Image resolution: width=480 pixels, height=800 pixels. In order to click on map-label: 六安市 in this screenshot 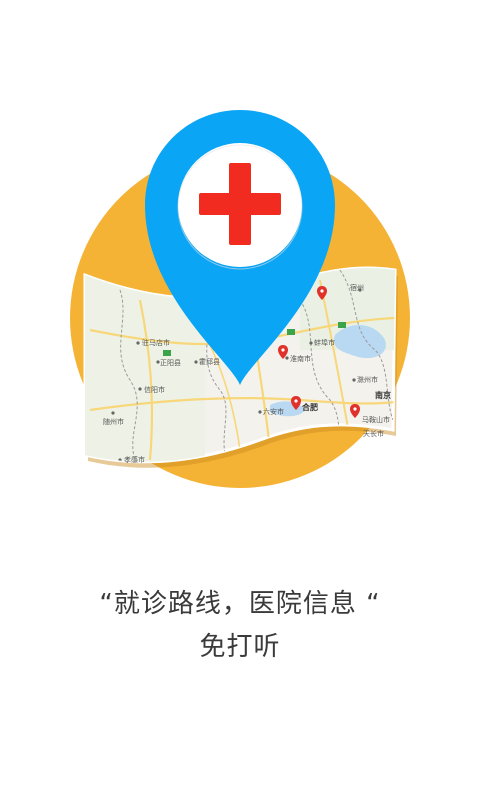, I will do `click(273, 411)`.